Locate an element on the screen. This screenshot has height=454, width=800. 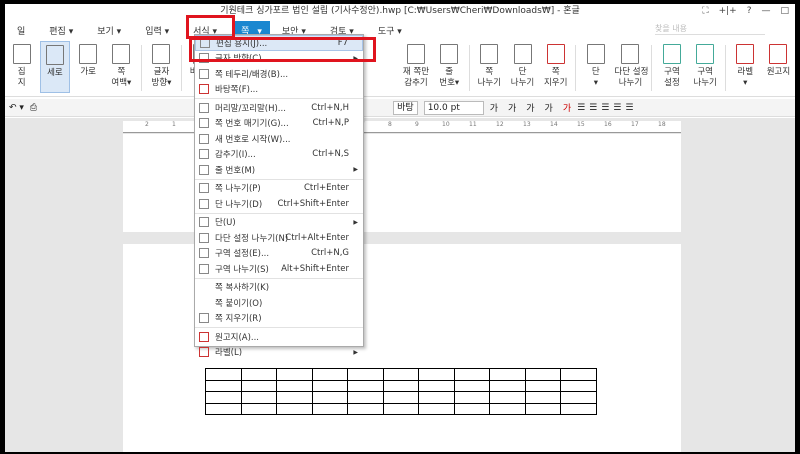
window-control-1: +|+ is located at coordinates (728, 11).